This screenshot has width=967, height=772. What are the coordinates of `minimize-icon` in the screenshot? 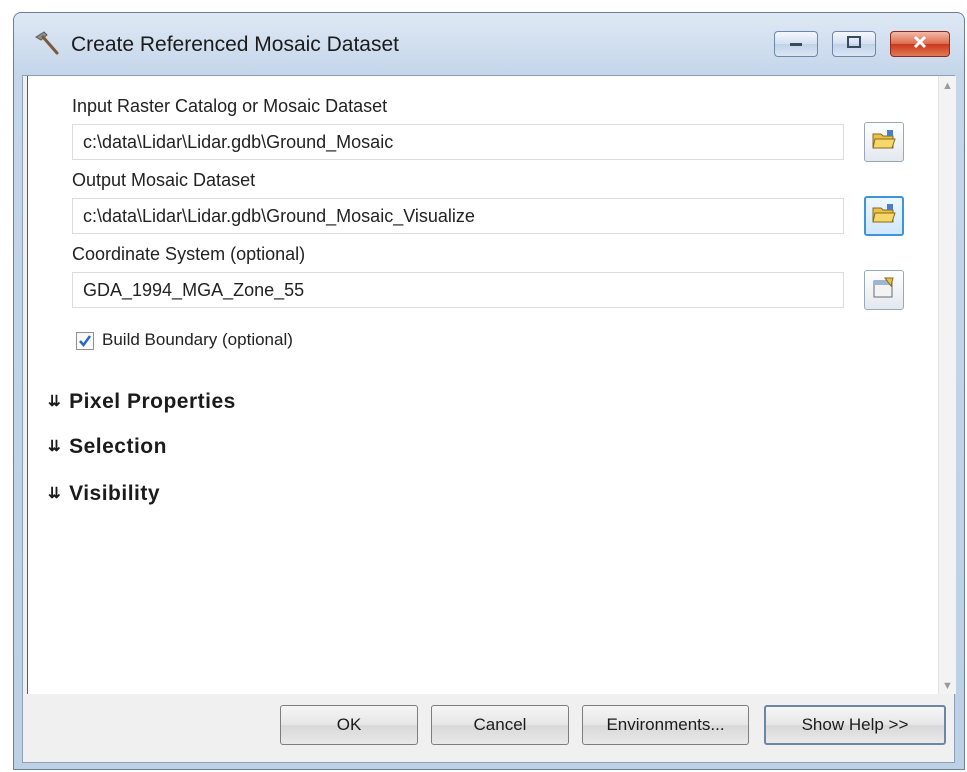 It's located at (796, 44).